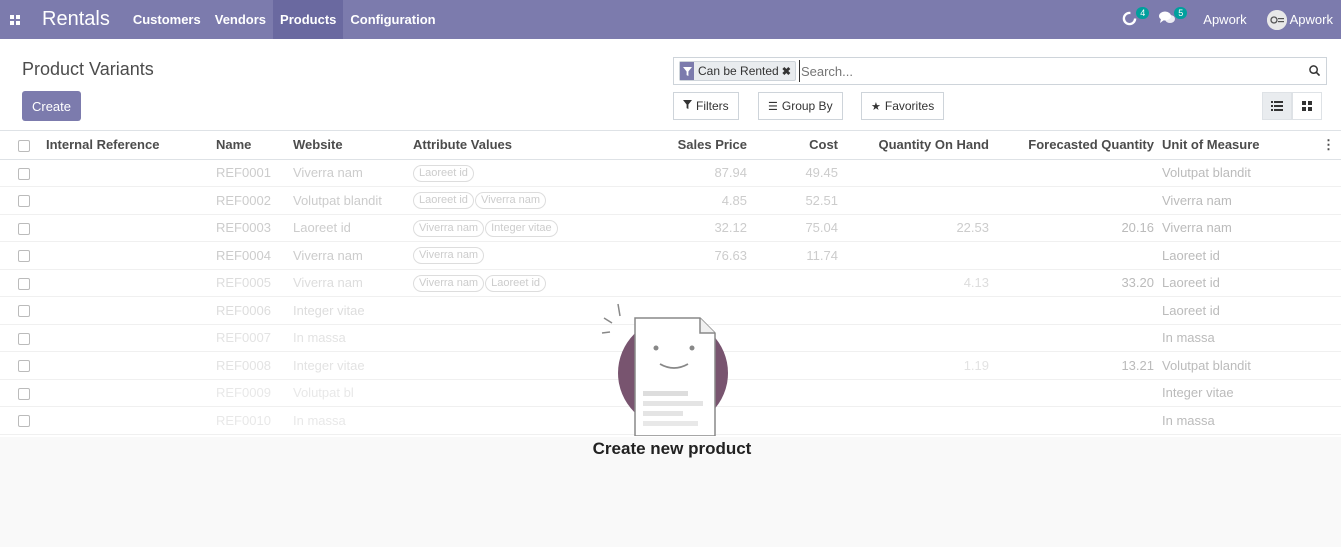  Describe the element at coordinates (1237, 145) in the screenshot. I see `col-unit-of-measure: Unit of Measure` at that location.